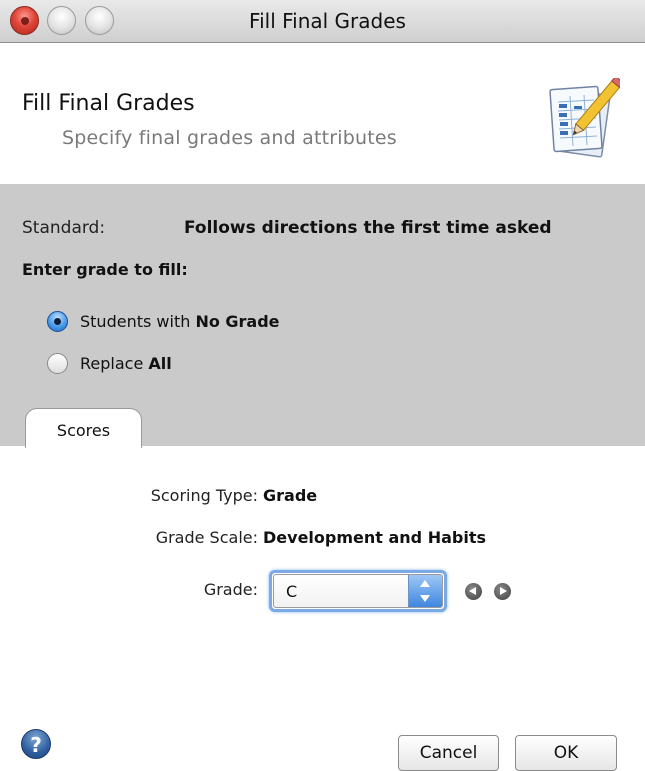 This screenshot has width=645, height=771. I want to click on grade-select-field: C, so click(358, 591).